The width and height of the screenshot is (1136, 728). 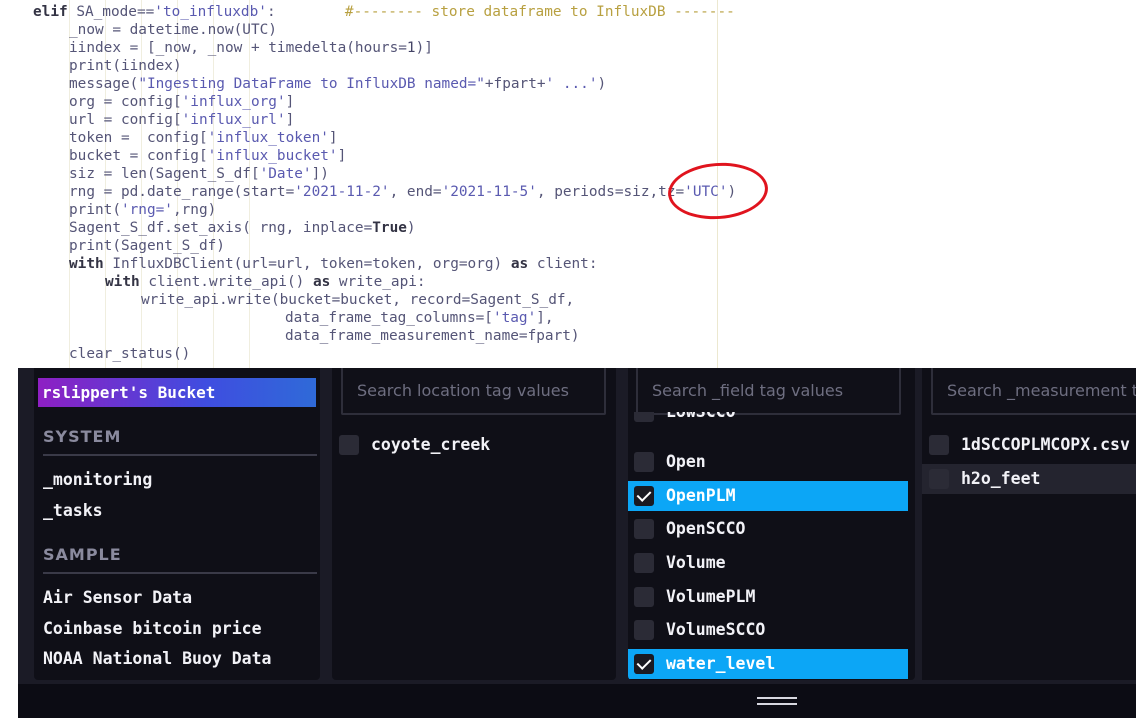 I want to click on code-line: _now = datetime.now(UTC), so click(x=173, y=30).